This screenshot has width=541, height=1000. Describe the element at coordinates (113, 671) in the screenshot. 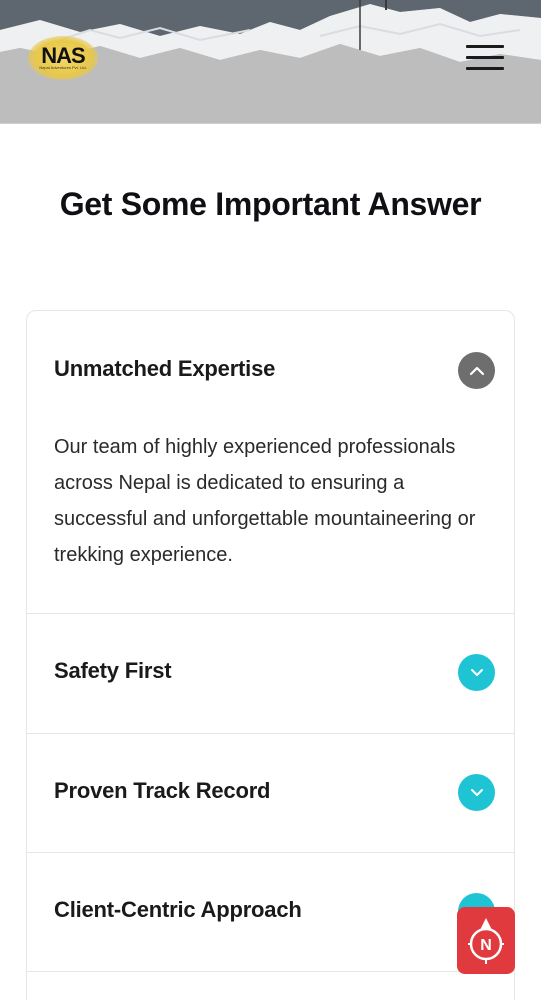

I see `faq-question: Safety First` at that location.